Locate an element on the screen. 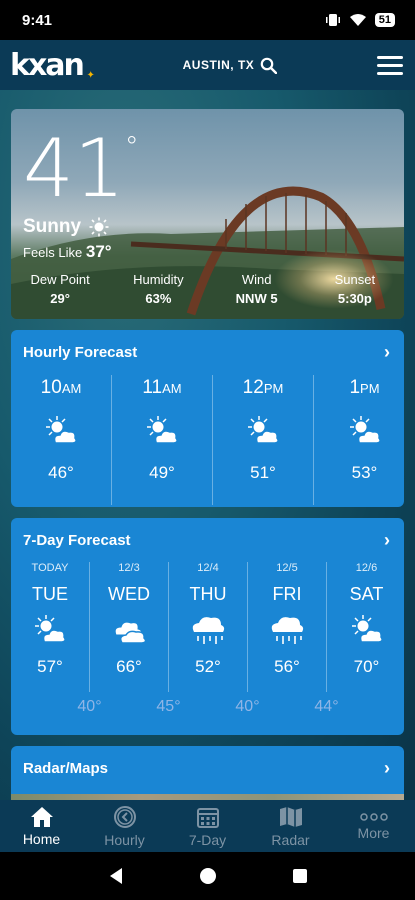 This screenshot has width=415, height=900. day-date: 12/5 is located at coordinates (287, 568).